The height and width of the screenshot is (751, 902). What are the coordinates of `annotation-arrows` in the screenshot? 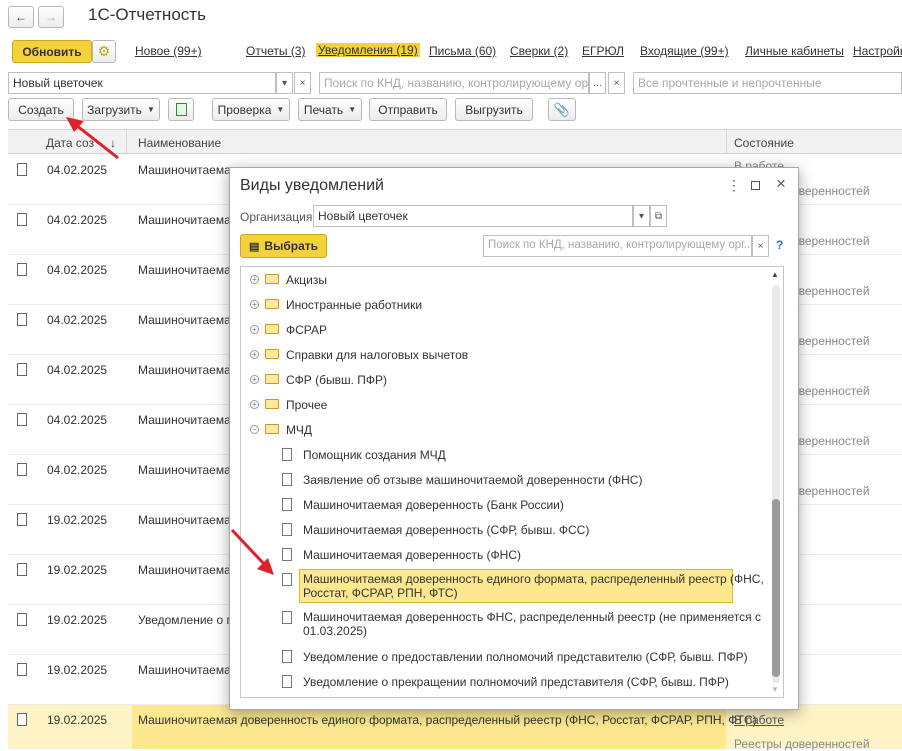 It's located at (170, 346).